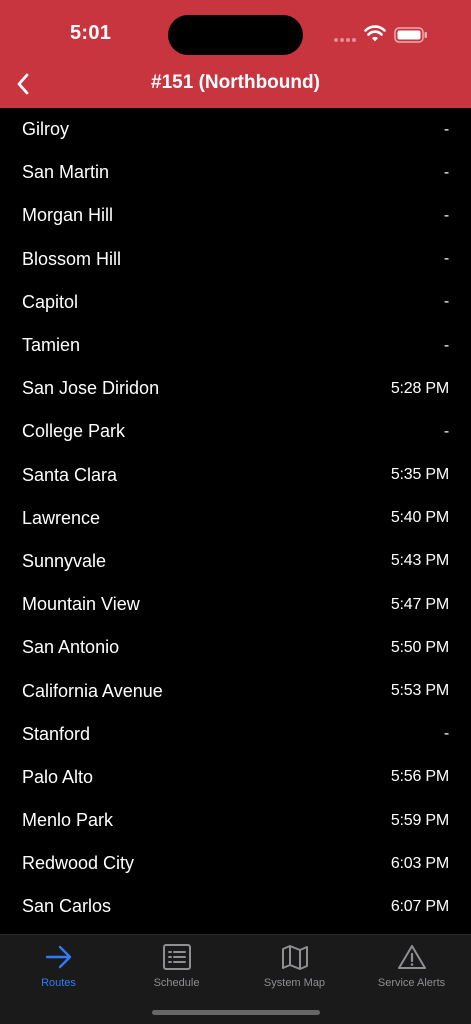  I want to click on station-name: Capitol, so click(50, 301).